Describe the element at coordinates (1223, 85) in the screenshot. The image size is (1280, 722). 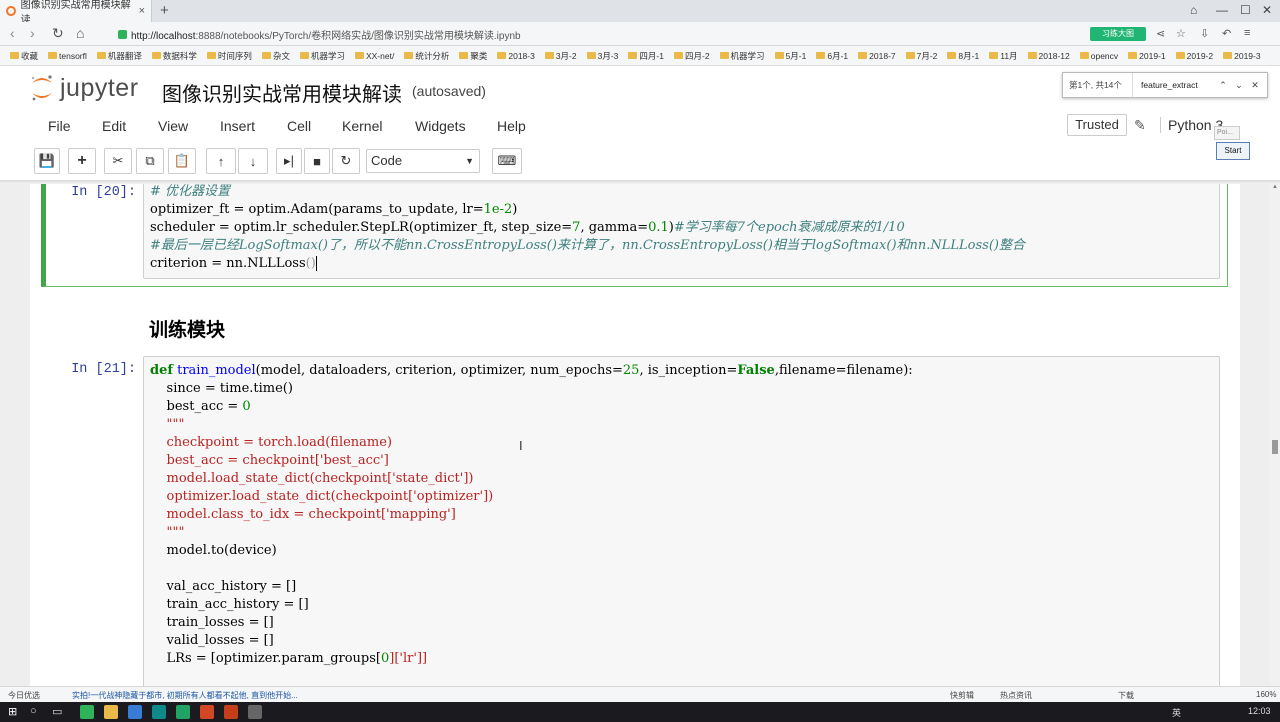
I see `find-prev-icon: ⌃` at that location.